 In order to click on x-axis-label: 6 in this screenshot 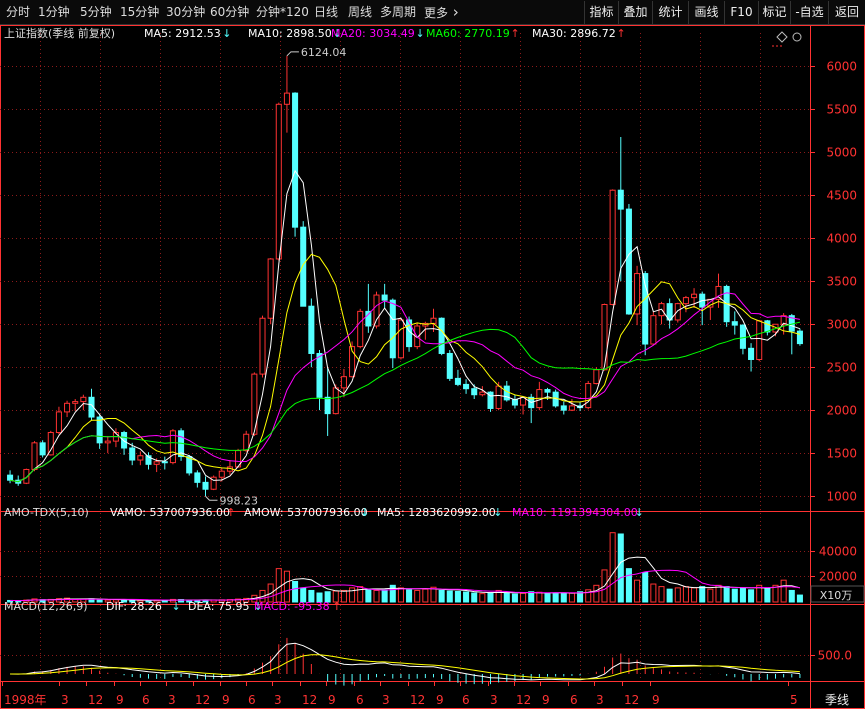, I will do `click(466, 700)`.